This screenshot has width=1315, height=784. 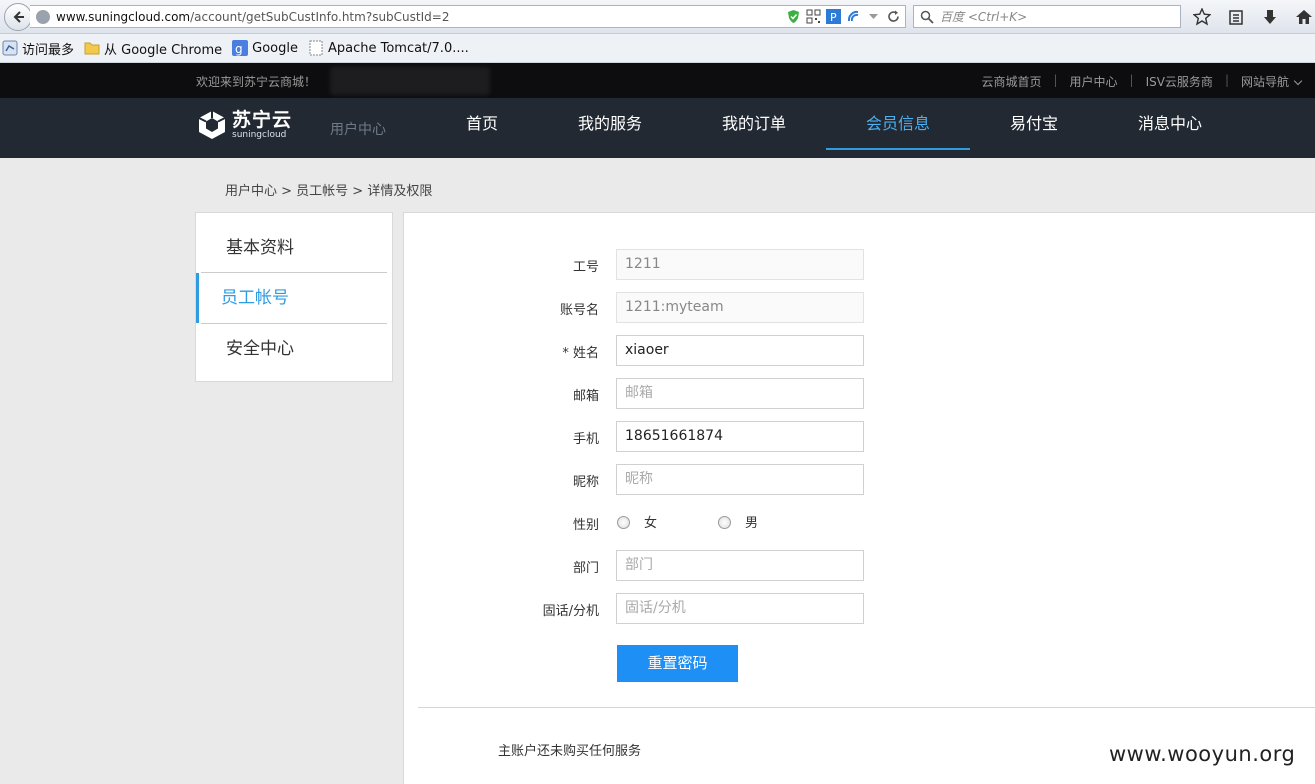 I want to click on toplink-cloud-home: 云商城首页, so click(x=1011, y=81).